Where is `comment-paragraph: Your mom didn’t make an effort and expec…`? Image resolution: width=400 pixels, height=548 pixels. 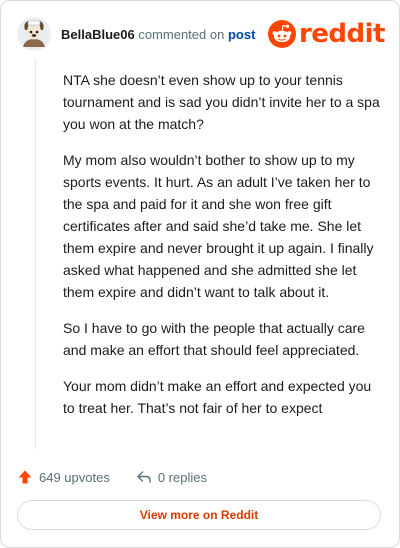
comment-paragraph: Your mom didn’t make an effort and expec… is located at coordinates (217, 397).